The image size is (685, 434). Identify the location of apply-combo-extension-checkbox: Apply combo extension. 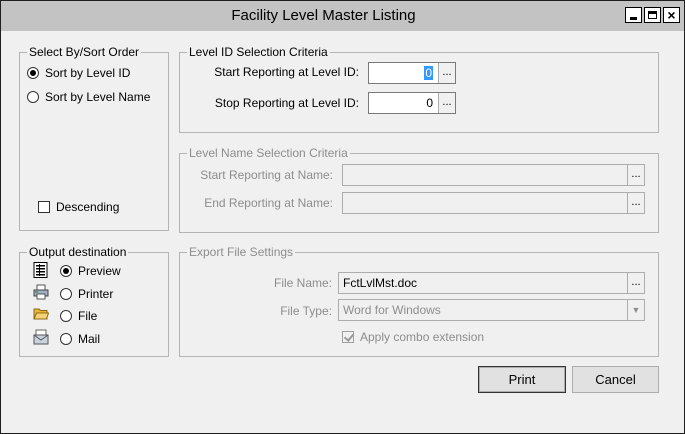
(413, 337).